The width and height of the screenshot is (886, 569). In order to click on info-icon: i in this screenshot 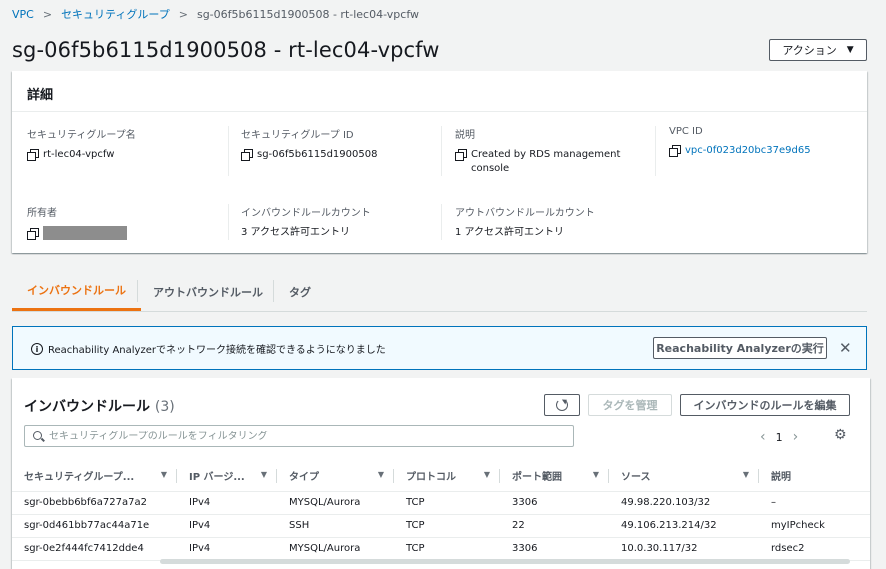, I will do `click(37, 349)`.